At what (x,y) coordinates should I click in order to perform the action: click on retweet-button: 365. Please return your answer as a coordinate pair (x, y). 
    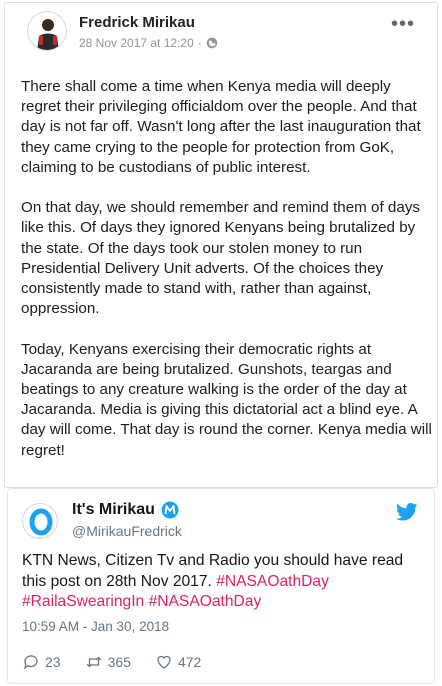
    Looking at the image, I should click on (108, 662).